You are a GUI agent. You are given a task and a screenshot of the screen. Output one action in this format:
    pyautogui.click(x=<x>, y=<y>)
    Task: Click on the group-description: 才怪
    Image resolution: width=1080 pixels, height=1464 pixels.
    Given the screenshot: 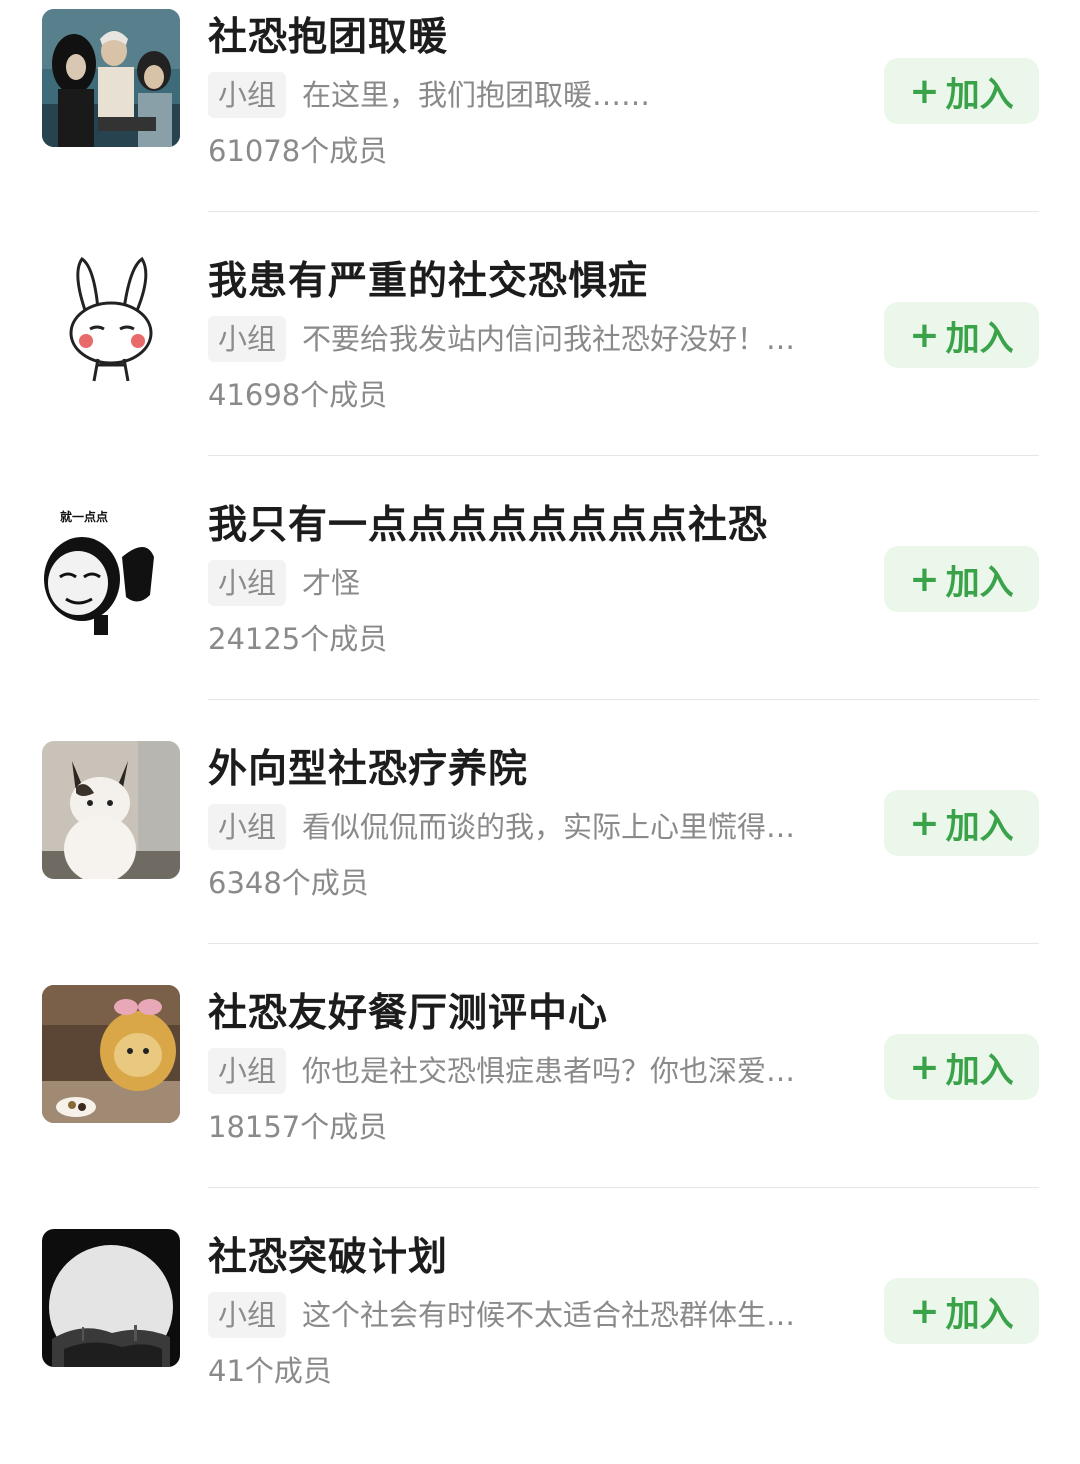 What is the action you would take?
    pyautogui.click(x=331, y=583)
    